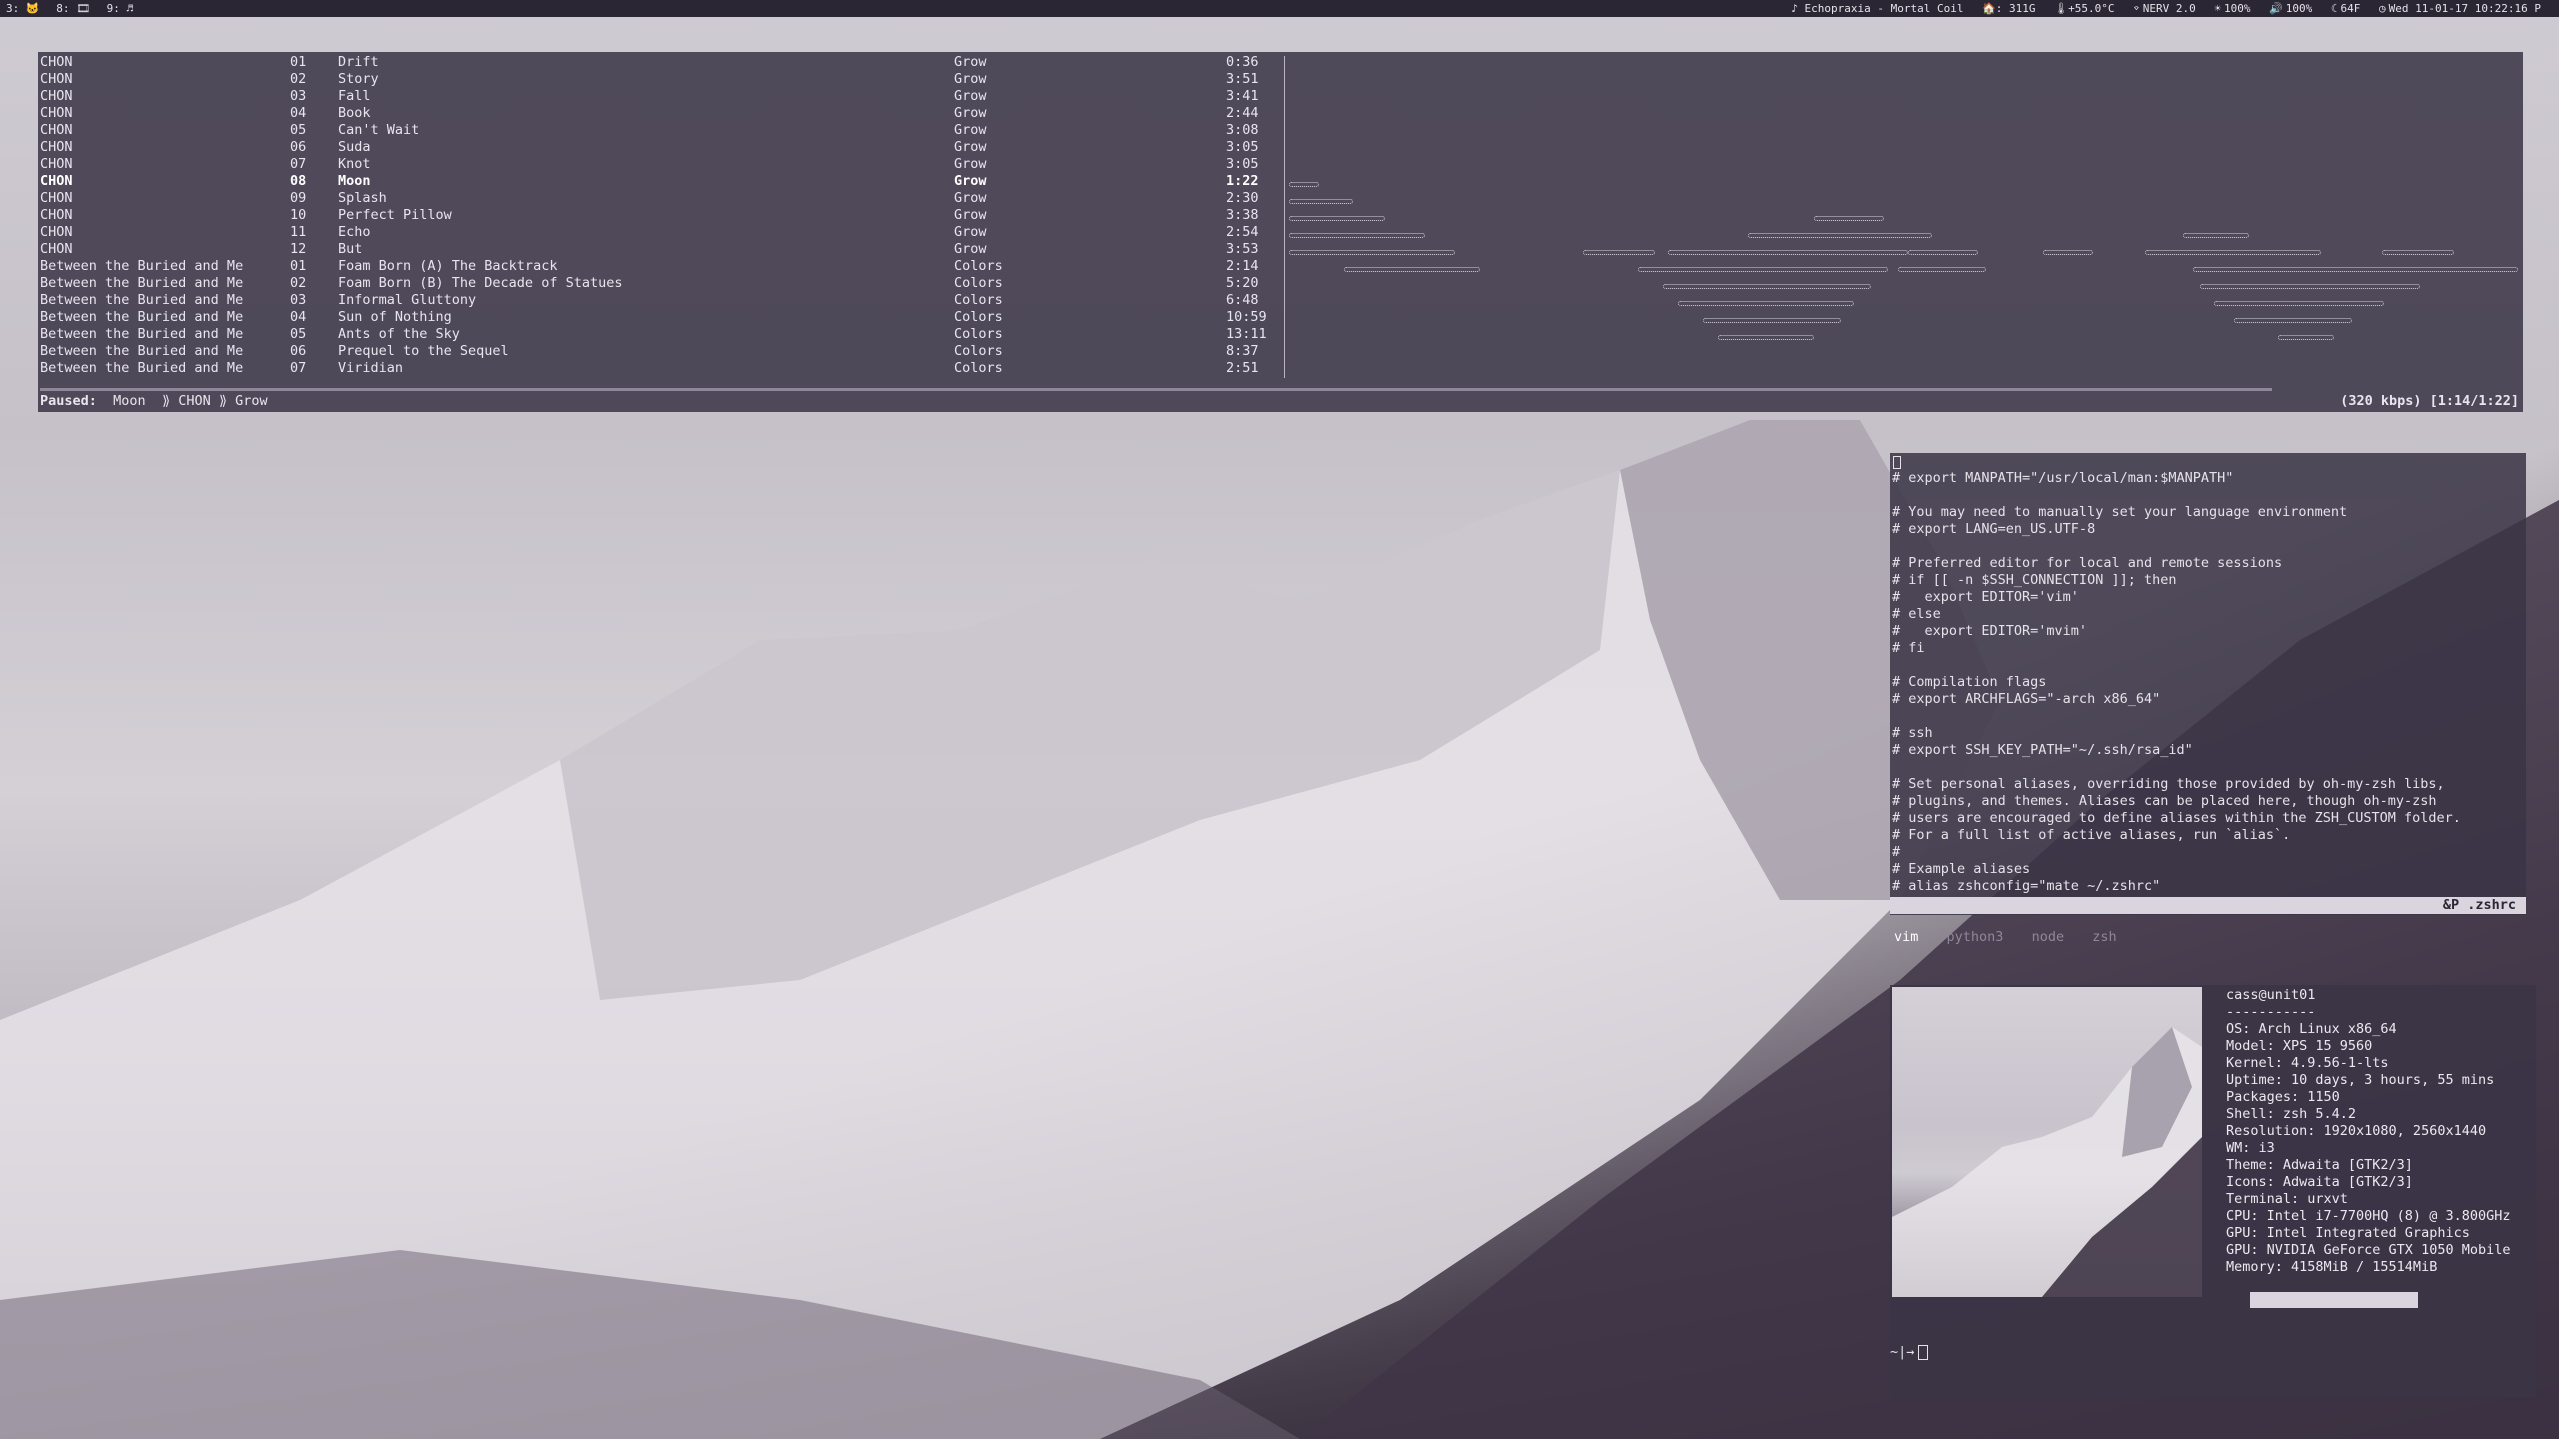 The image size is (2559, 1439). I want to click on track-number: 07, so click(298, 368).